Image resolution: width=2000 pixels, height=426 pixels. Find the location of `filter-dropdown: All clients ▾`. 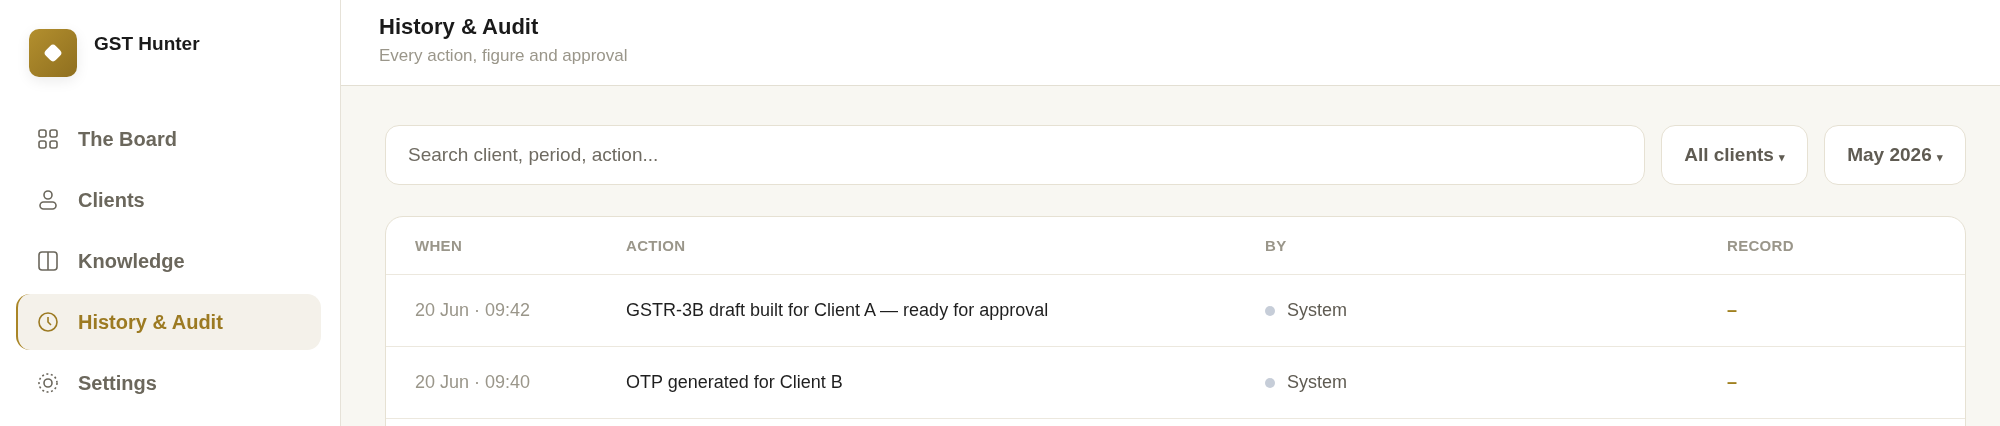

filter-dropdown: All clients ▾ is located at coordinates (1735, 155).